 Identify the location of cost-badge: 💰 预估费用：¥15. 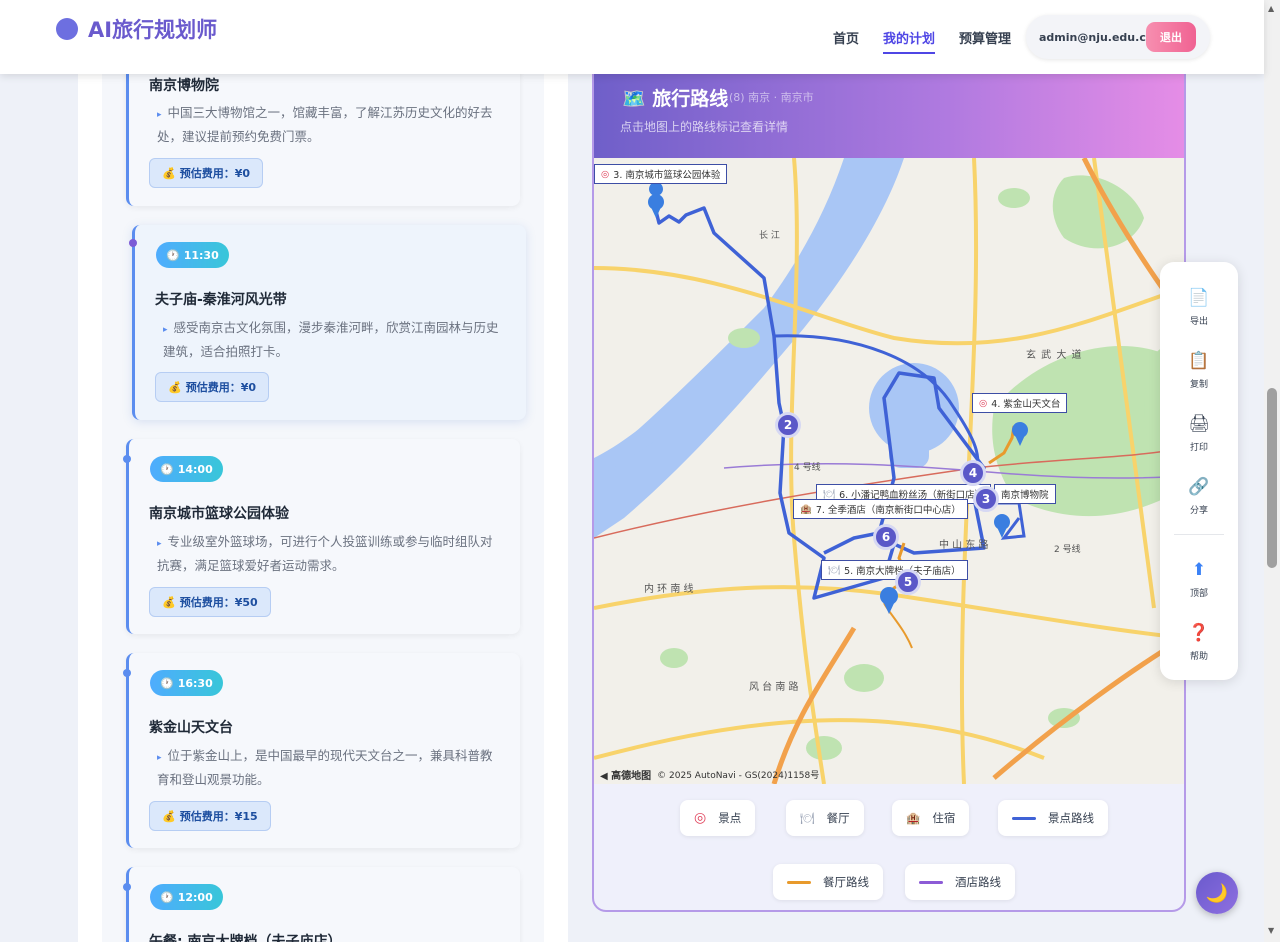
(210, 816).